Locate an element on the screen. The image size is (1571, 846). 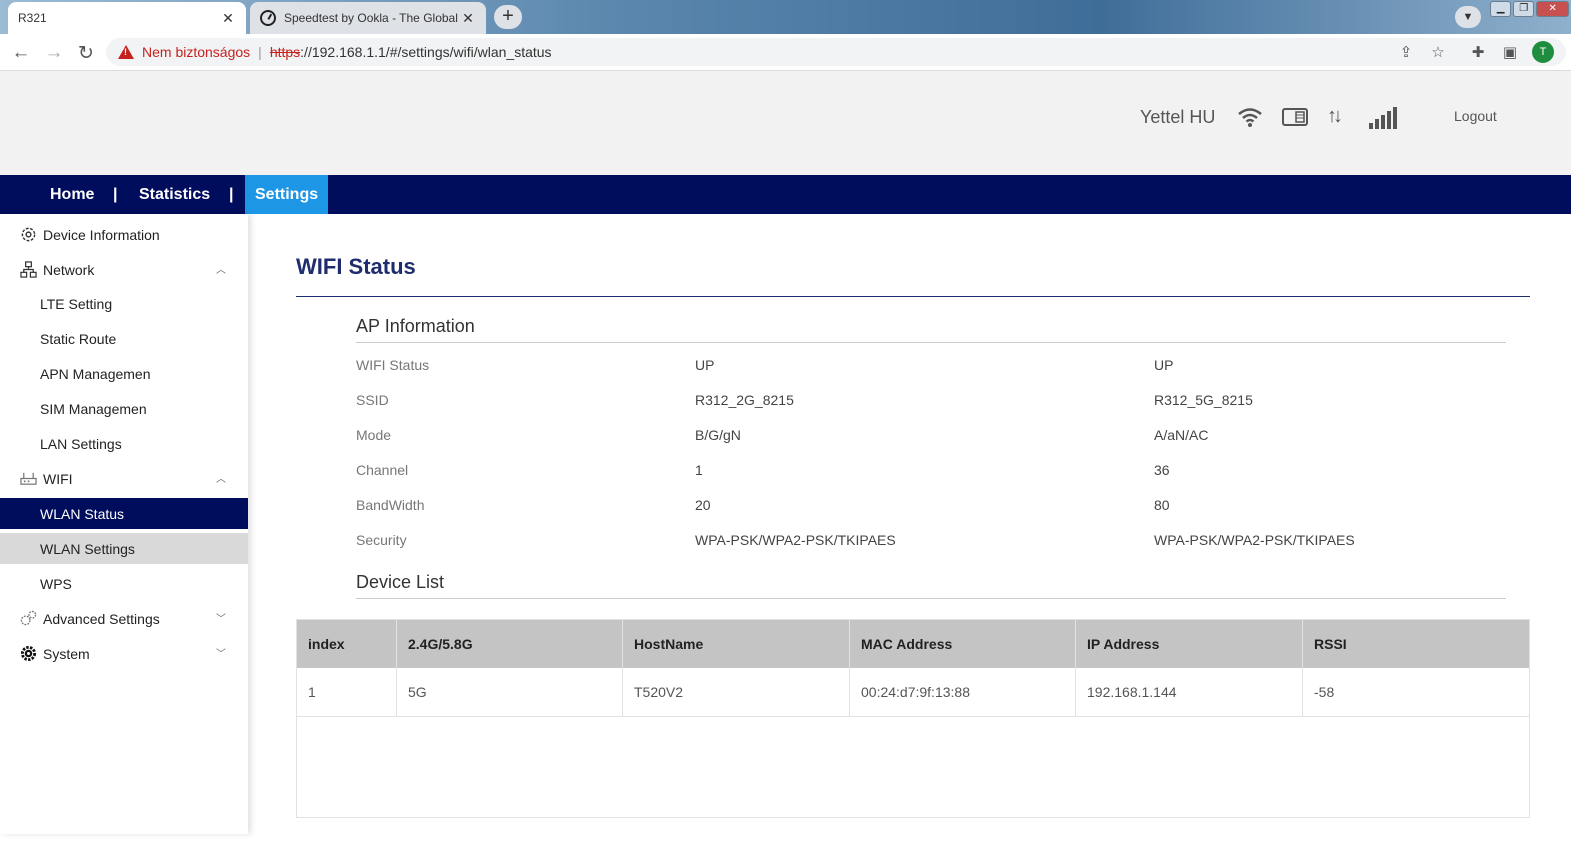
carrier-name: Yettel HU is located at coordinates (1178, 117).